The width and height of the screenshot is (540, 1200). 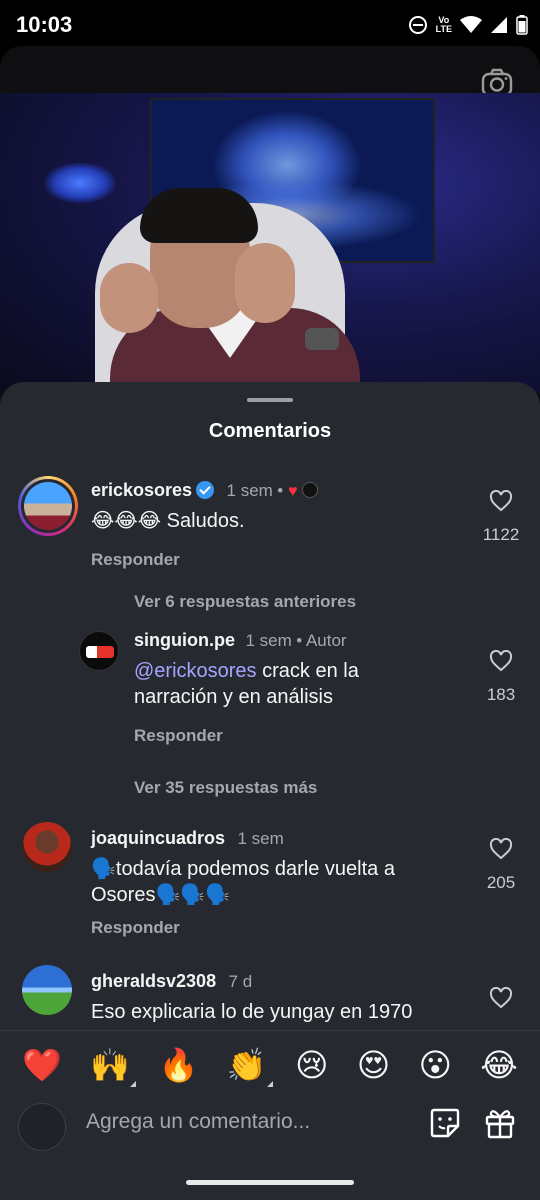 I want to click on like-control, so click(x=501, y=1000).